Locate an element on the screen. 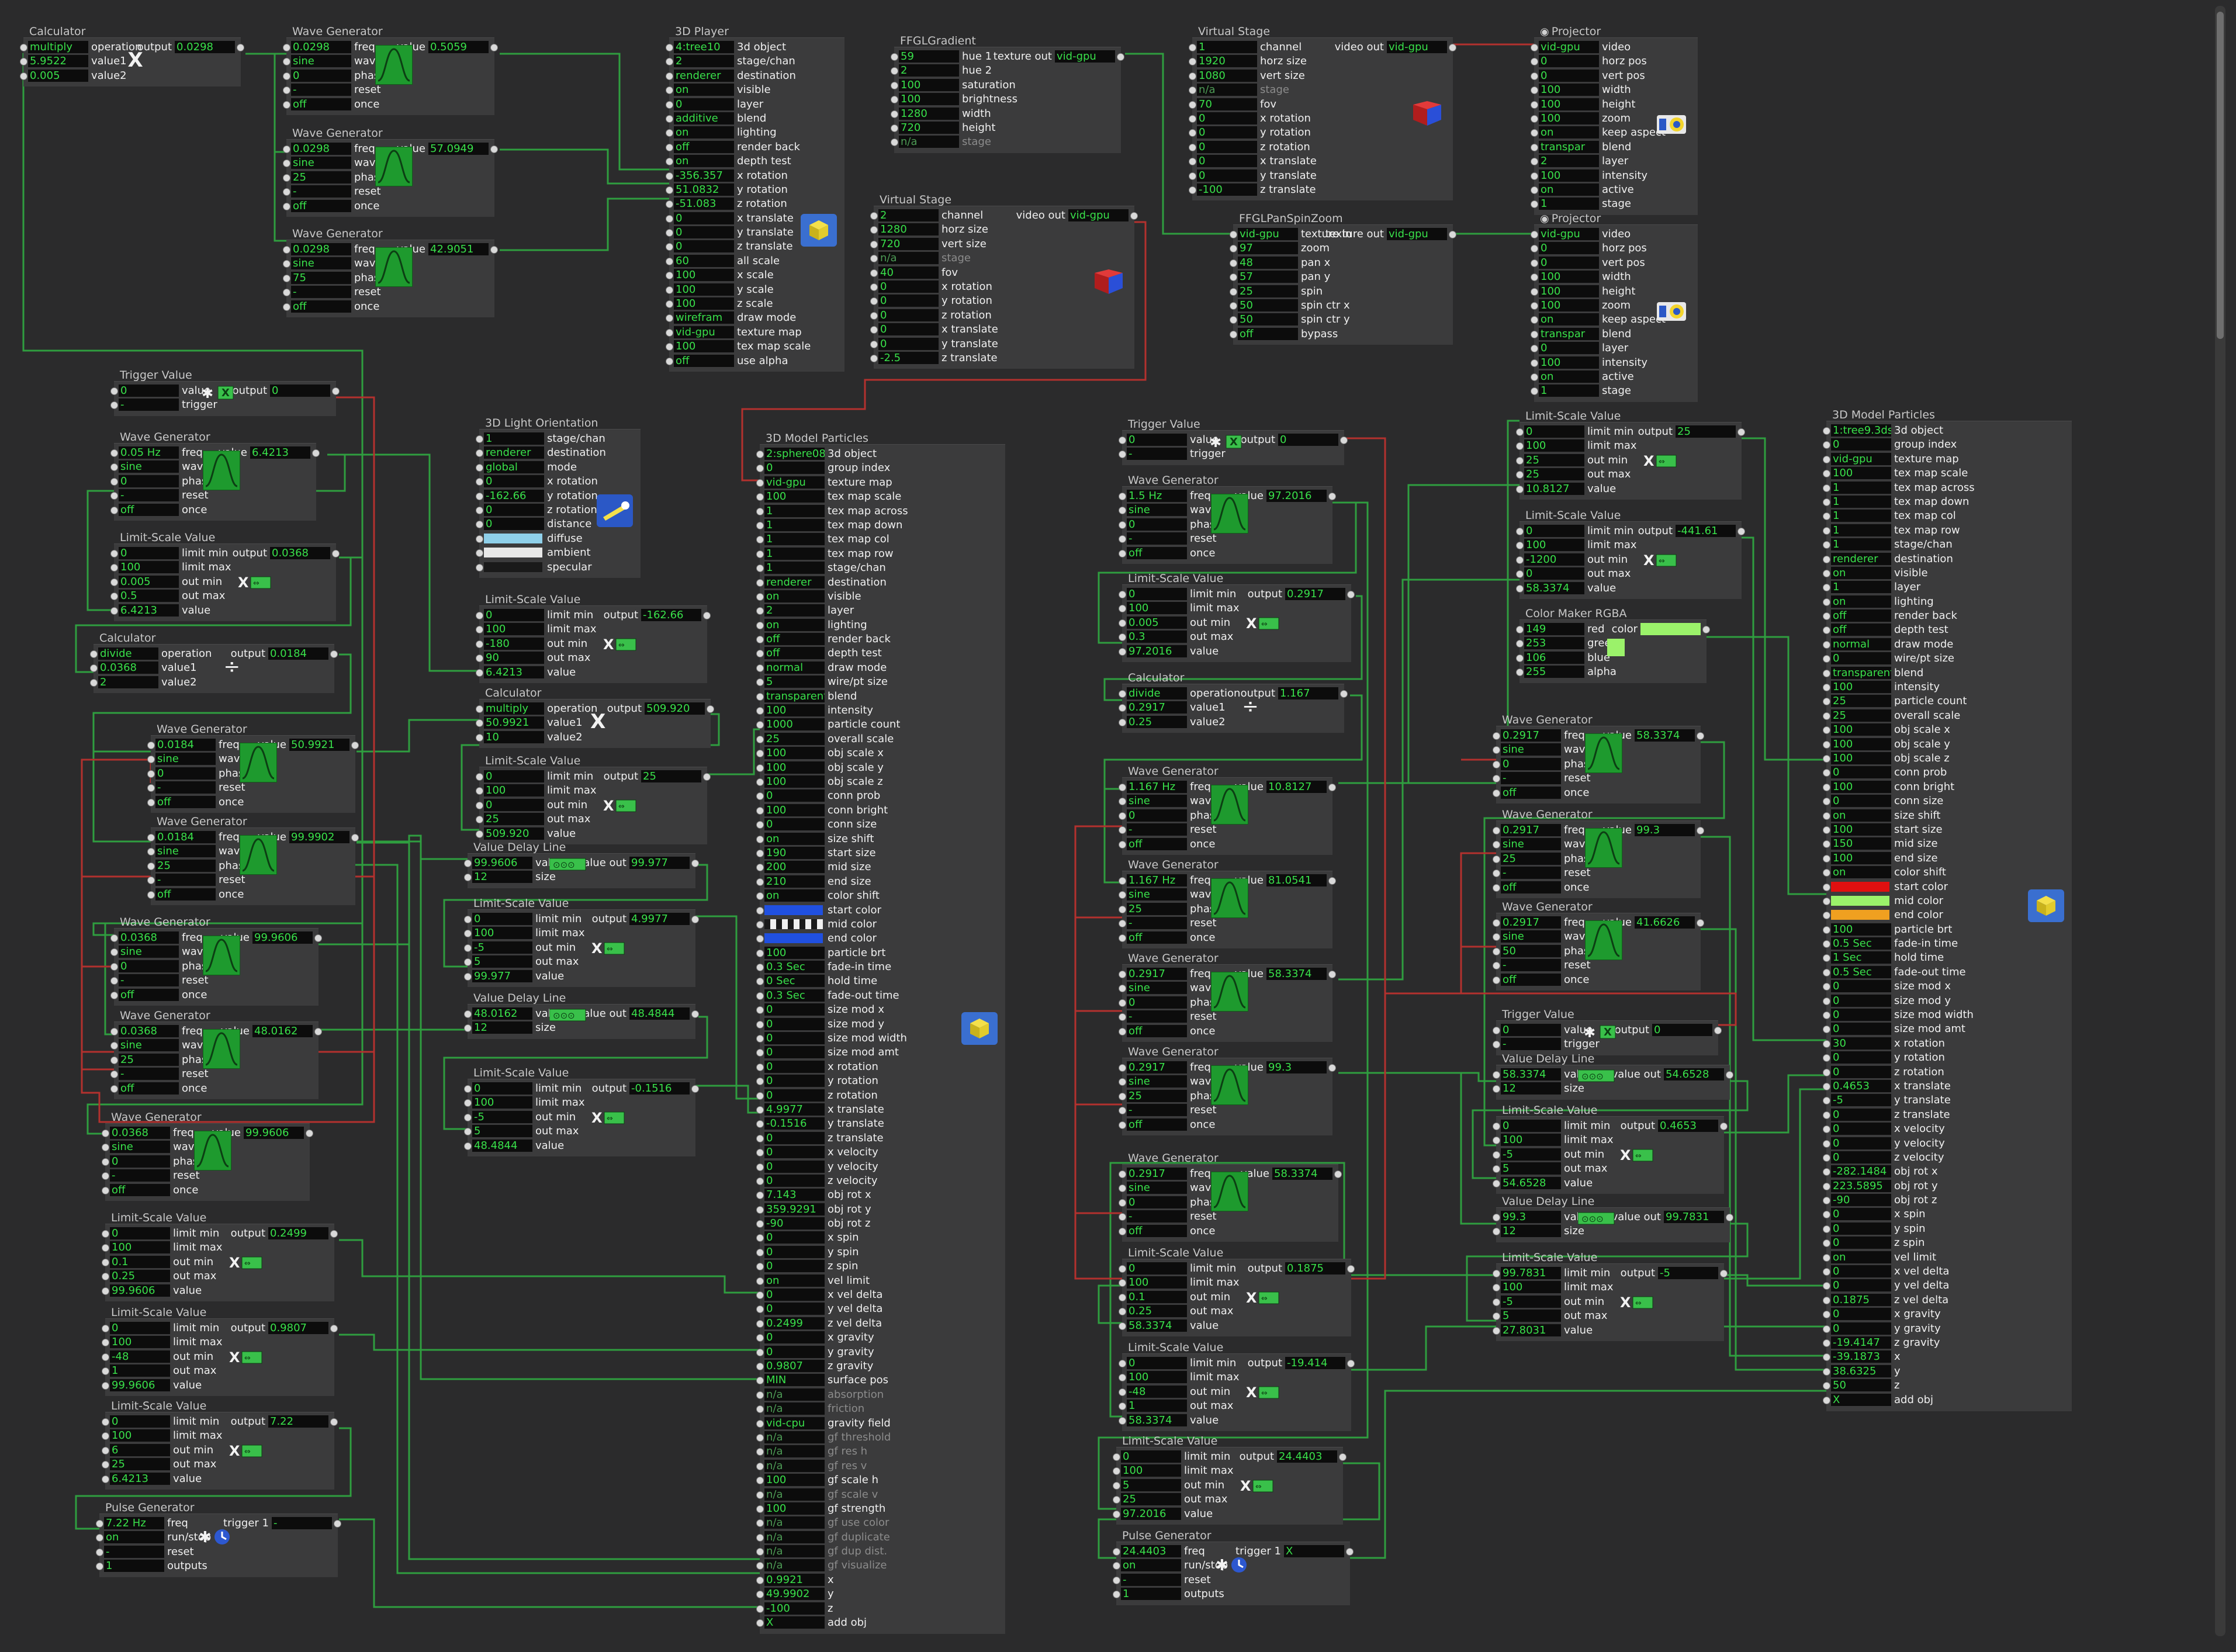  actor-trig3: Trigger Value 0 value - trigger output 0 ✱ X is located at coordinates (1608, 1031).